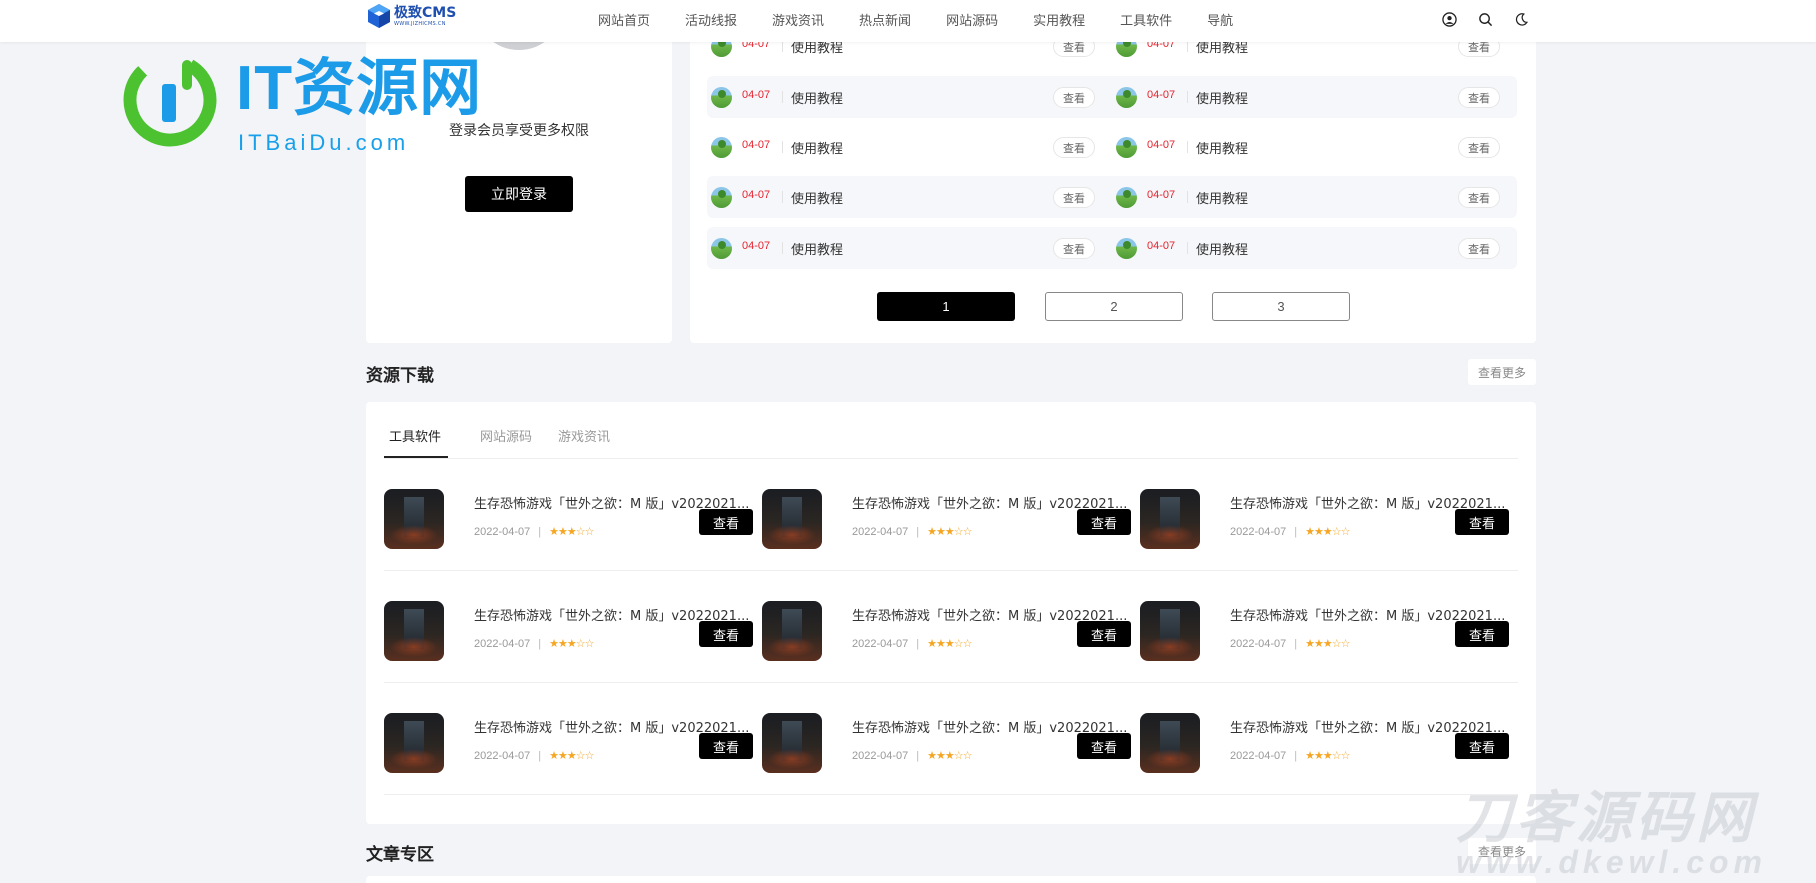  What do you see at coordinates (415, 435) in the screenshot?
I see `tab-tools: 工具软件` at bounding box center [415, 435].